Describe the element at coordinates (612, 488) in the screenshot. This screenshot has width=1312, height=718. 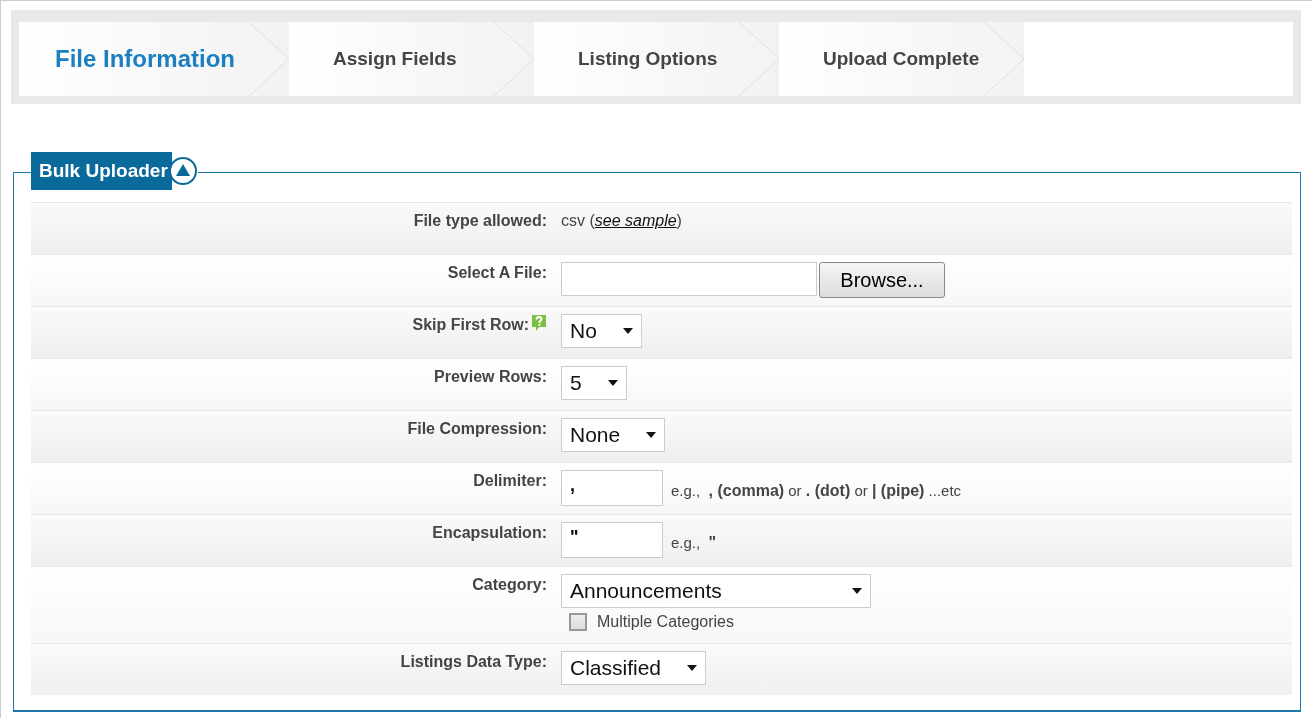
I see `input-field: ,` at that location.